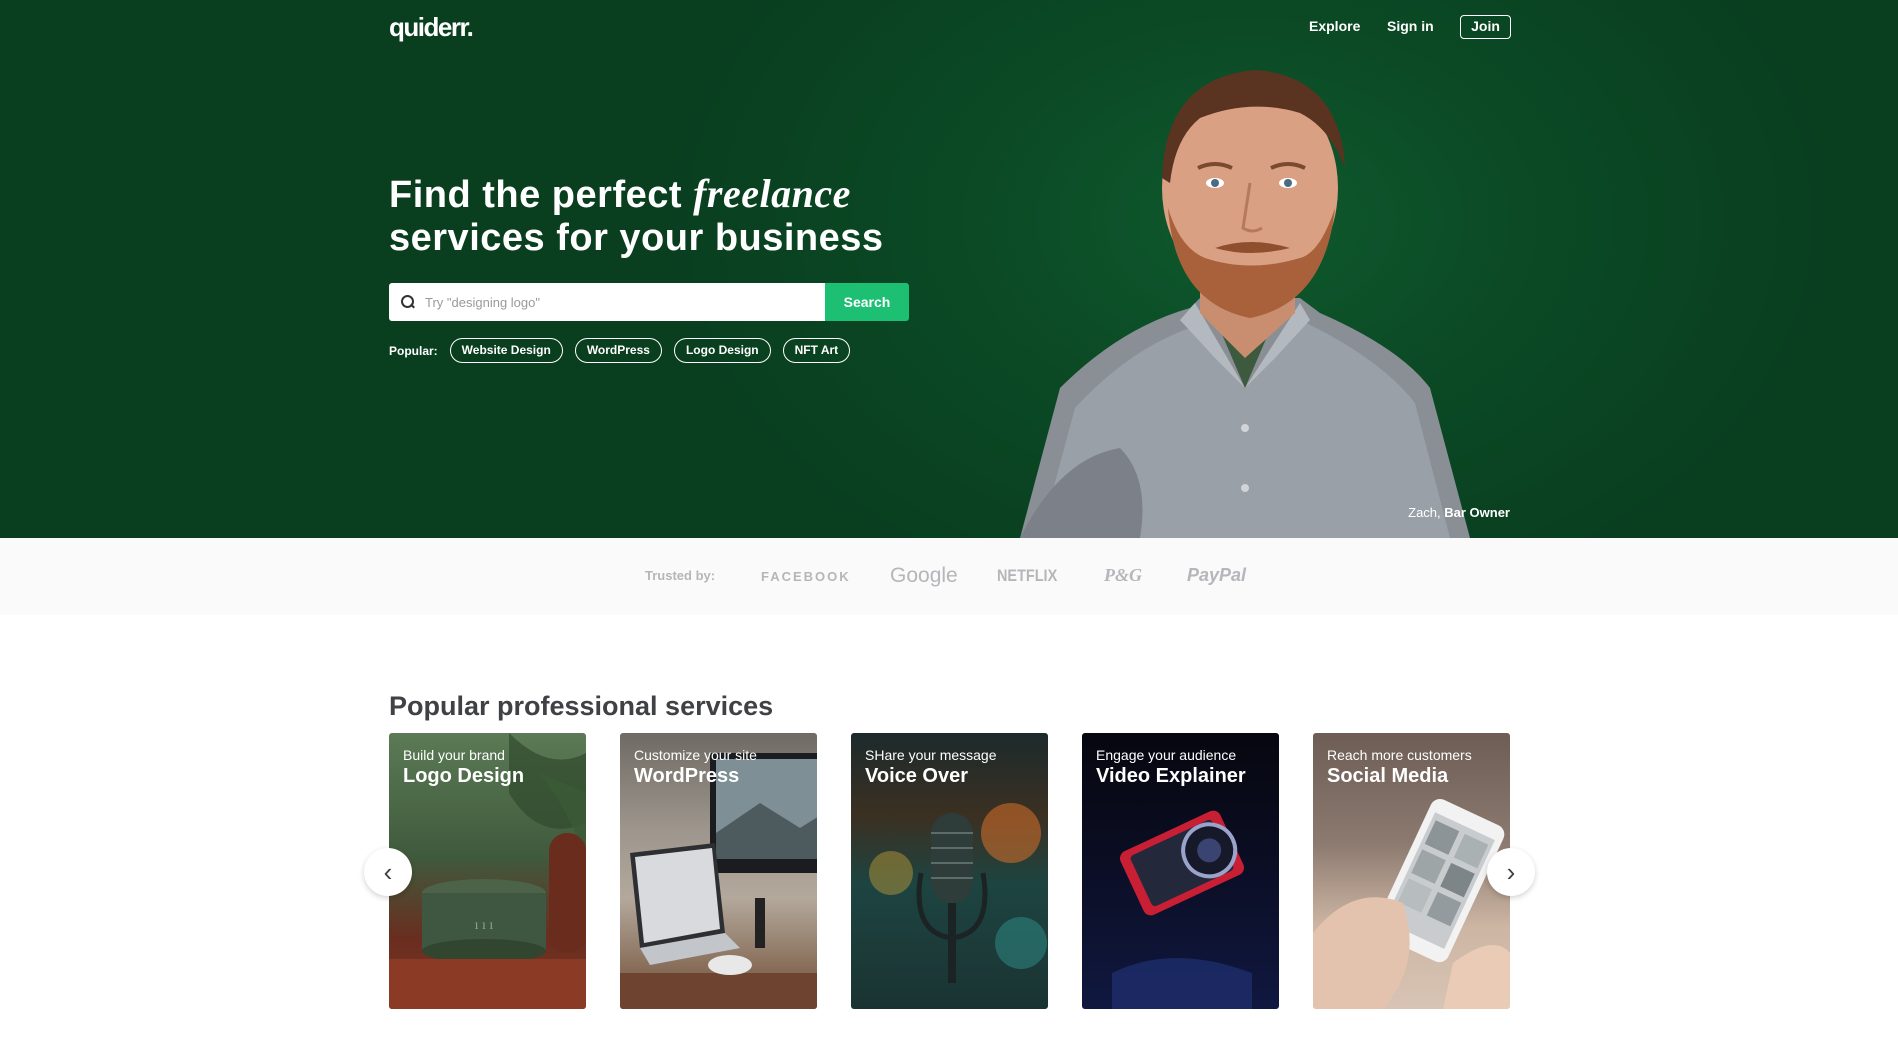 Image resolution: width=1898 pixels, height=1064 pixels. What do you see at coordinates (687, 776) in the screenshot?
I see `card-title: WordPress` at bounding box center [687, 776].